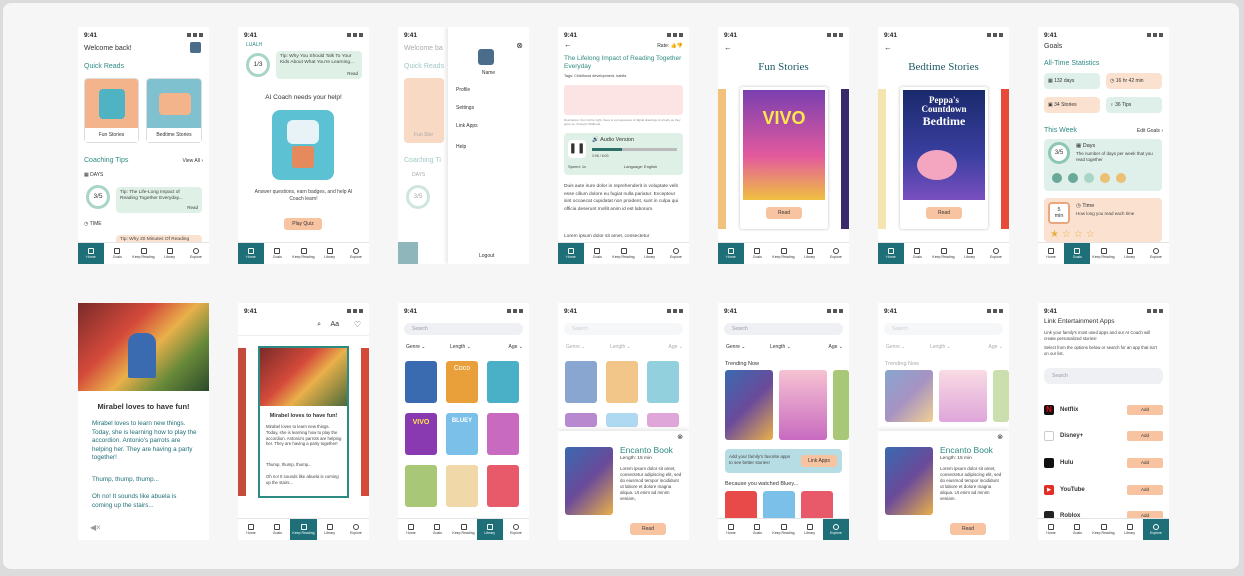 Image resolution: width=1244 pixels, height=576 pixels. What do you see at coordinates (462, 486) in the screenshot?
I see `book-bear` at bounding box center [462, 486].